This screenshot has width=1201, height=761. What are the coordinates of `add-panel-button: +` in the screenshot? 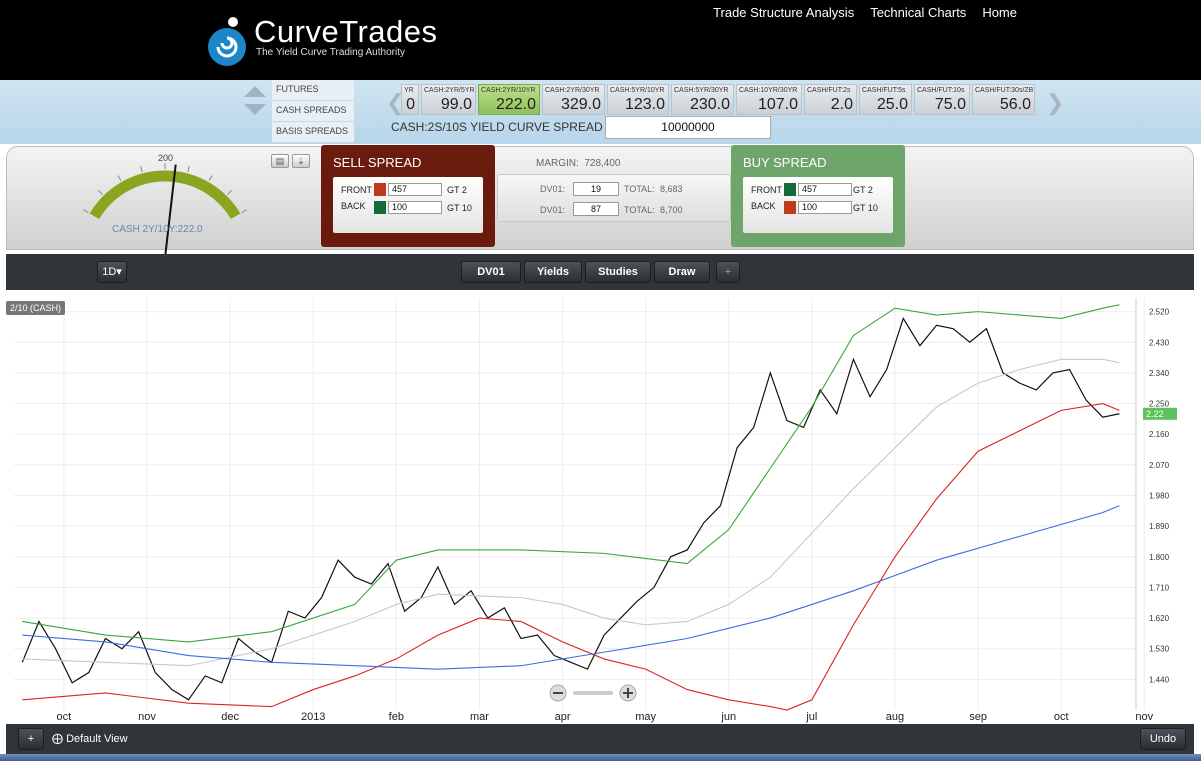 It's located at (31, 739).